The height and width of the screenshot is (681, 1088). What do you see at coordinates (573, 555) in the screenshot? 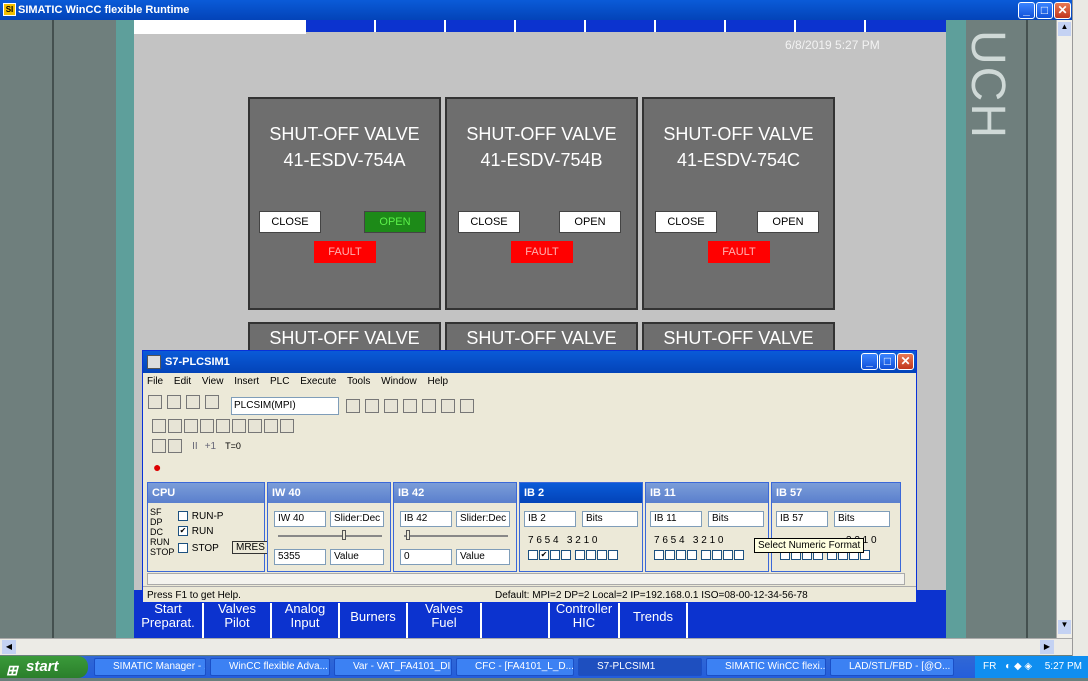
I see `ib2-bit-checkboxes: ✔` at bounding box center [573, 555].